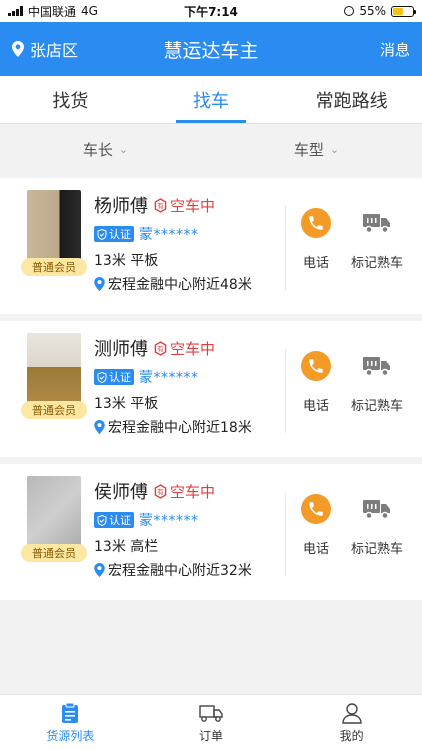 The height and width of the screenshot is (750, 422). I want to click on signal-icon, so click(15, 11).